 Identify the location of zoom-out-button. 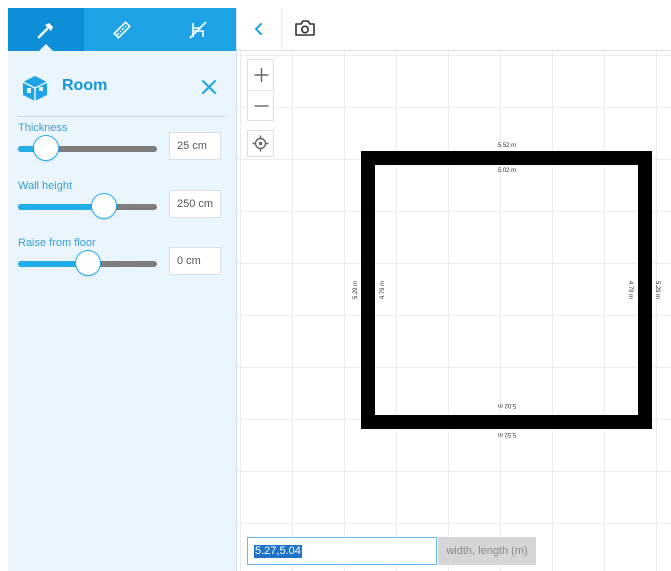
(261, 106).